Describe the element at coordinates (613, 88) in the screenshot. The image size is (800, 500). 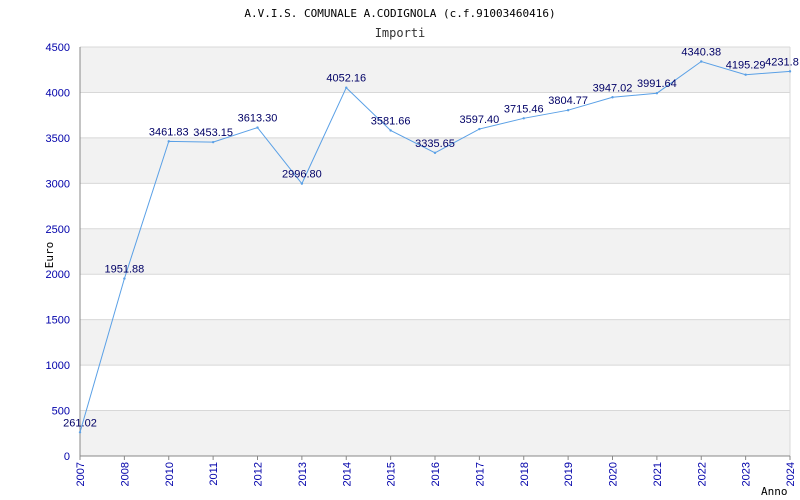
I see `data-label: 3947.02` at that location.